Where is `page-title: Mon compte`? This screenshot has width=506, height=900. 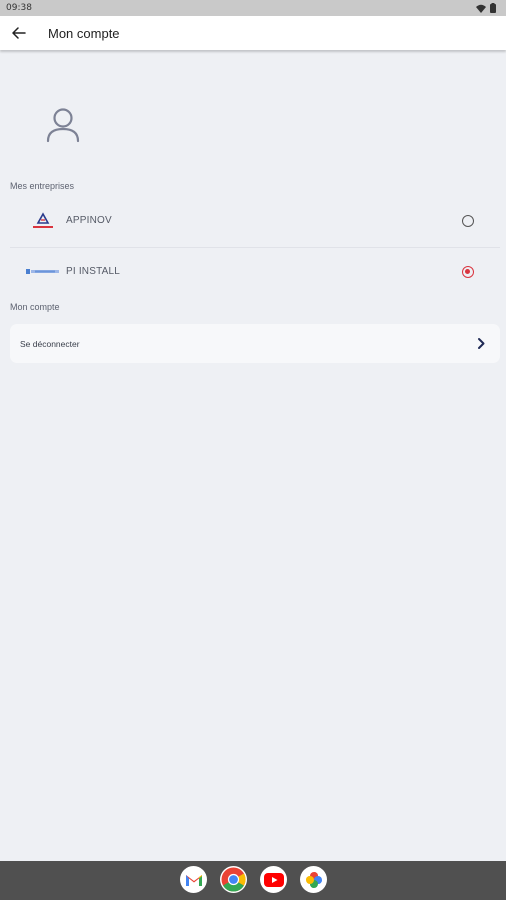
page-title: Mon compte is located at coordinates (84, 33).